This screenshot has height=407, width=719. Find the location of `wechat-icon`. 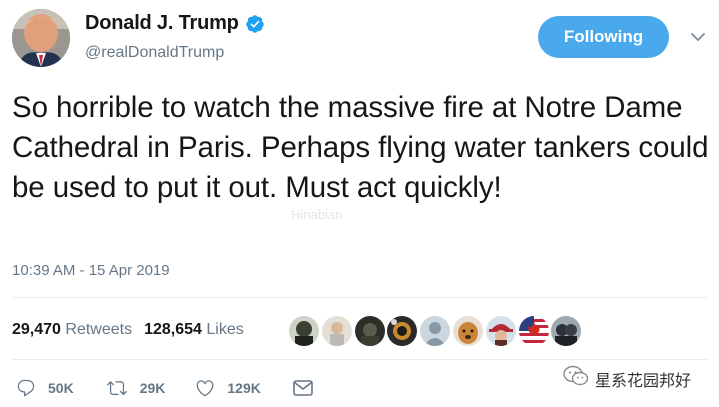

wechat-icon is located at coordinates (576, 378).